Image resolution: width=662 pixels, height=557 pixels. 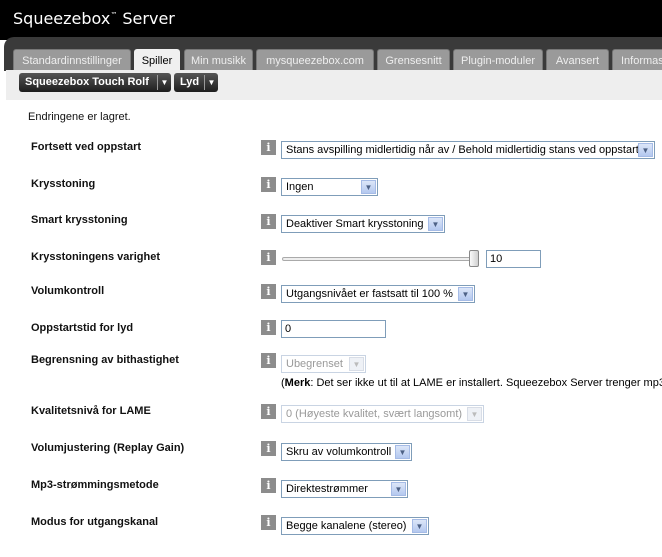 What do you see at coordinates (218, 60) in the screenshot?
I see `tab-min-musikk: Min musikk` at bounding box center [218, 60].